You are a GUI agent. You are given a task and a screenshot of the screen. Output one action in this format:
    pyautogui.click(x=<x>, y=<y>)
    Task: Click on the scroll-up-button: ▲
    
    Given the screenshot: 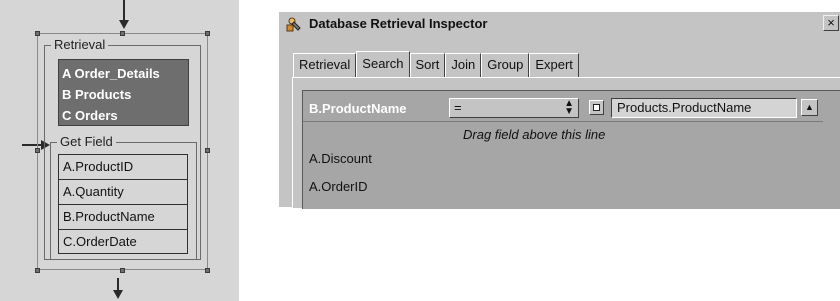 What is the action you would take?
    pyautogui.click(x=809, y=107)
    